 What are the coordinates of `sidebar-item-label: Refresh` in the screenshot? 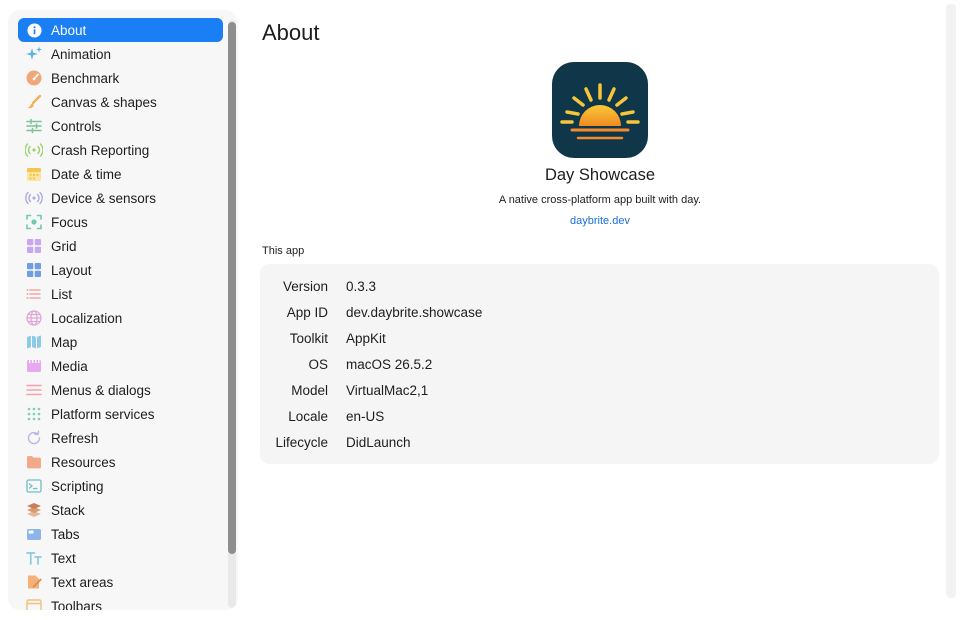 It's located at (75, 438).